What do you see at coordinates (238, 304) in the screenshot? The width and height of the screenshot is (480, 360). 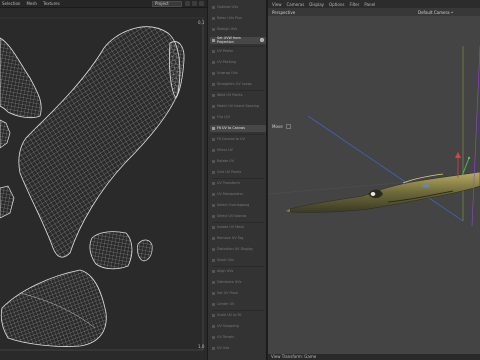 I see `tool-item: Center UV` at bounding box center [238, 304].